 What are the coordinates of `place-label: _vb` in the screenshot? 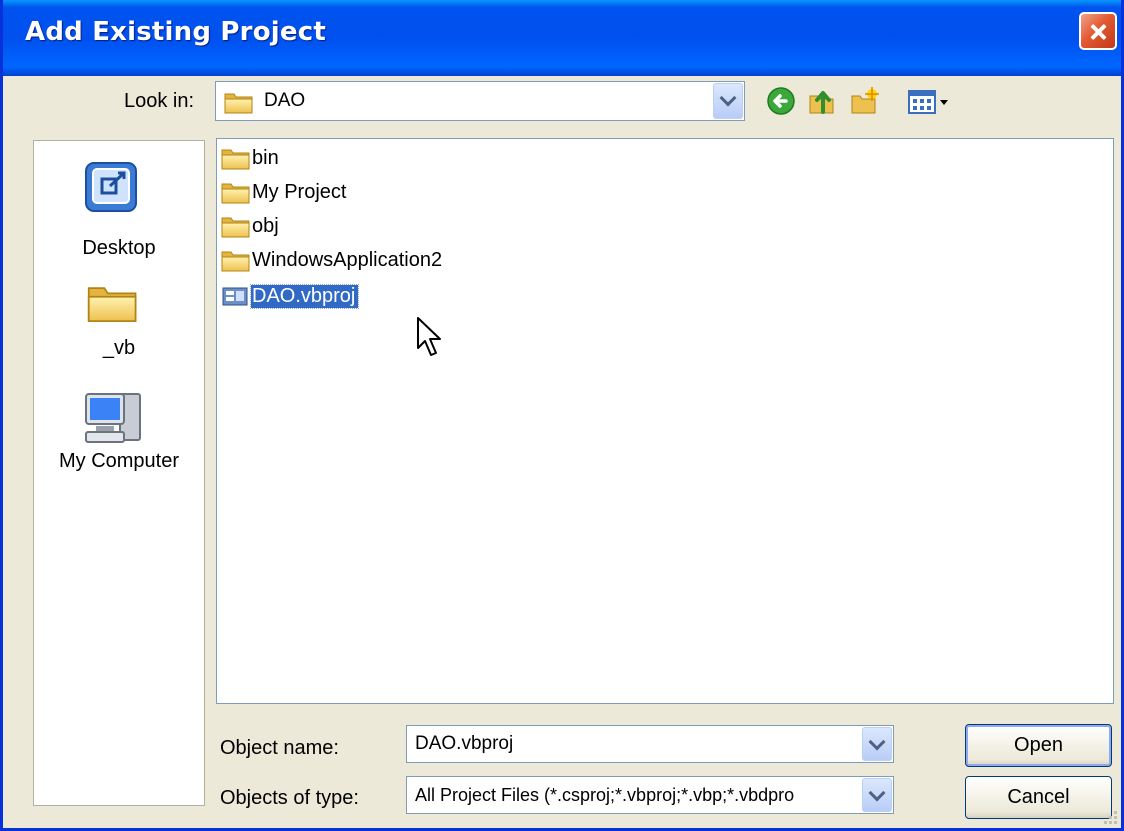 It's located at (119, 348).